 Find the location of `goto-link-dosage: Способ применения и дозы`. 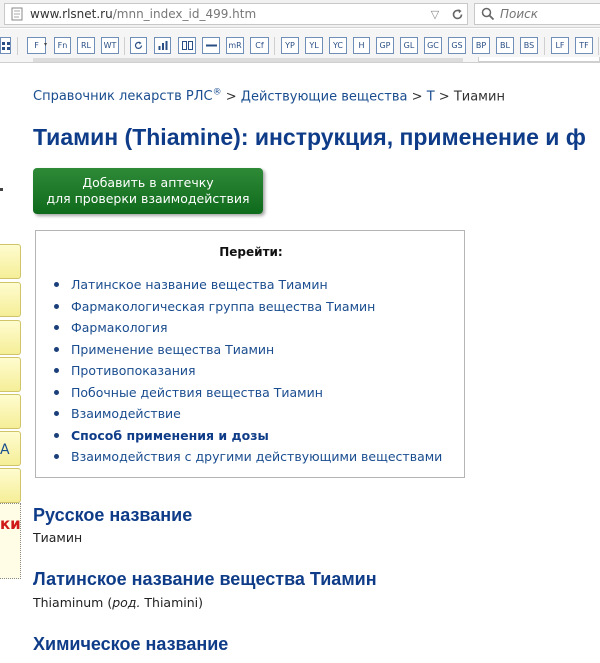

goto-link-dosage: Способ применения и дозы is located at coordinates (248, 436).